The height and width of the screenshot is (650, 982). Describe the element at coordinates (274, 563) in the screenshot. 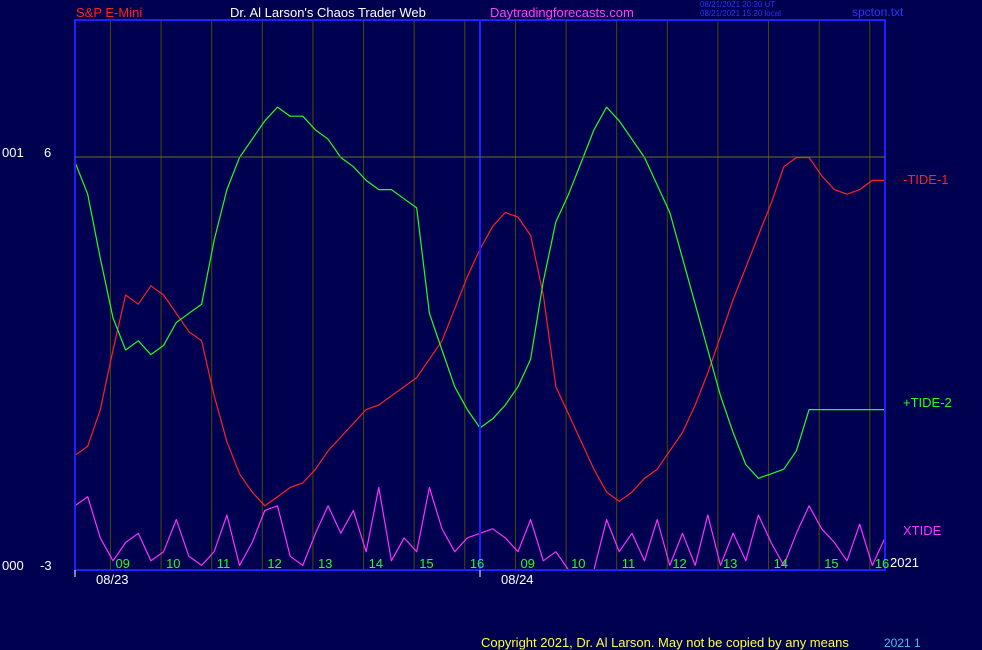

I see `x-tick-label-3: 12` at that location.